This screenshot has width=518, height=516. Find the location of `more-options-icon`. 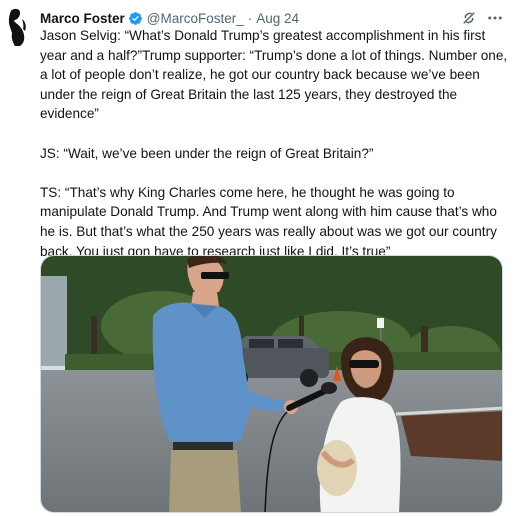

more-options-icon is located at coordinates (495, 18).